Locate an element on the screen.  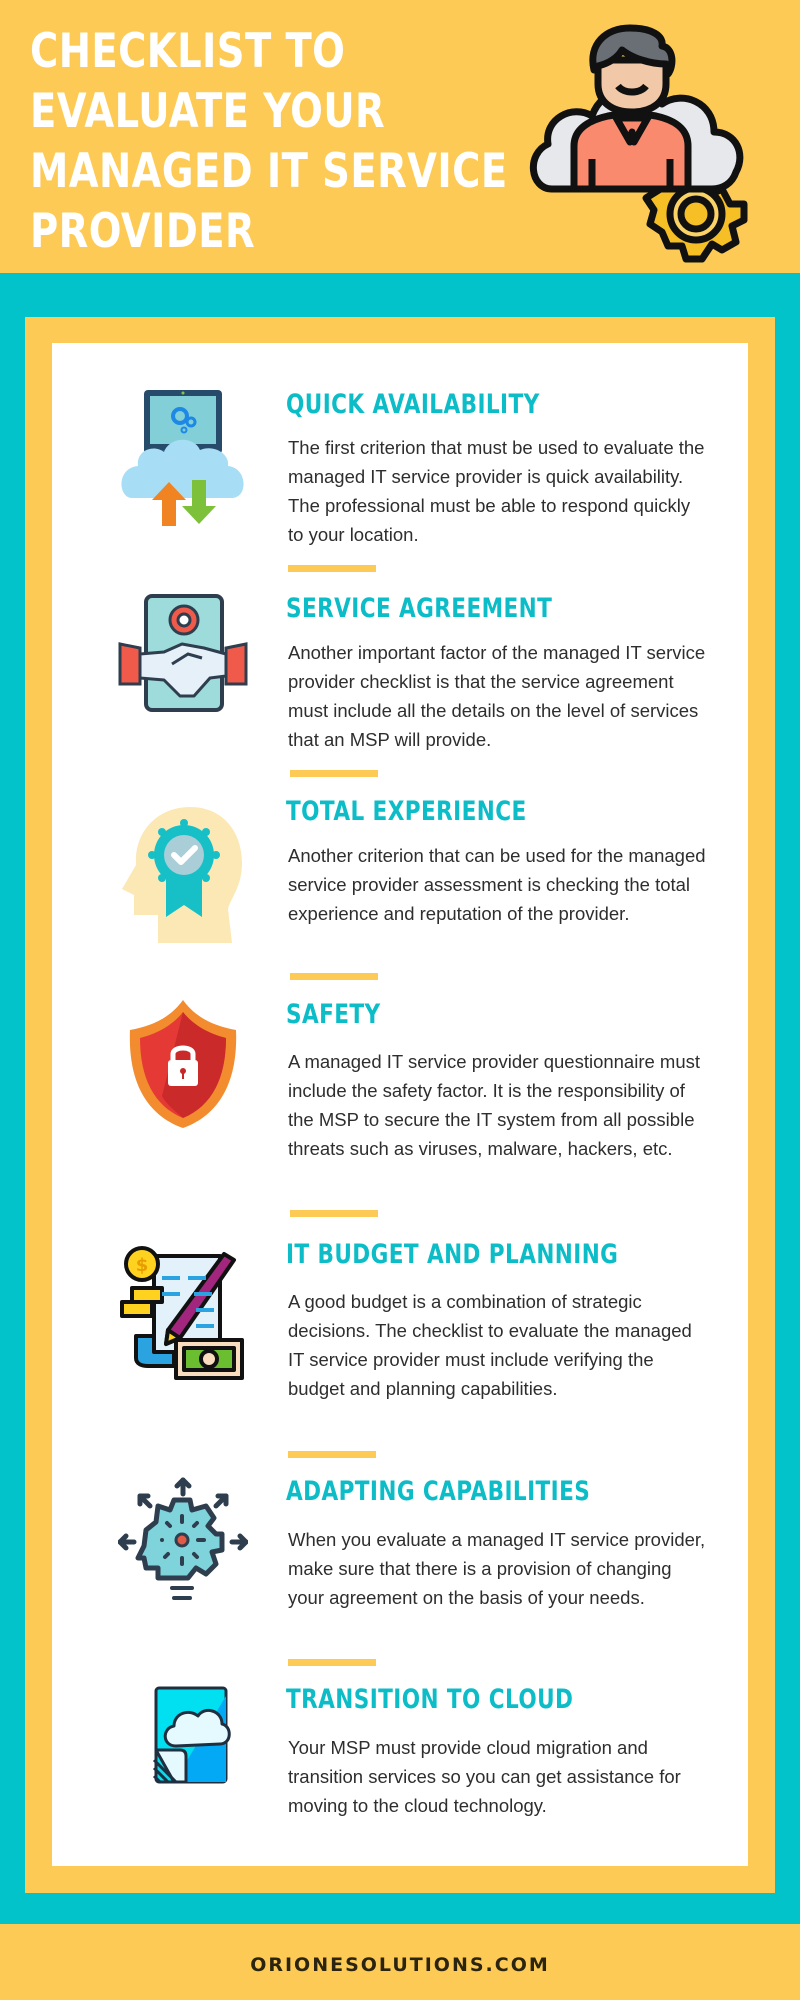
budget-planning-icon: $ is located at coordinates (182, 1313).